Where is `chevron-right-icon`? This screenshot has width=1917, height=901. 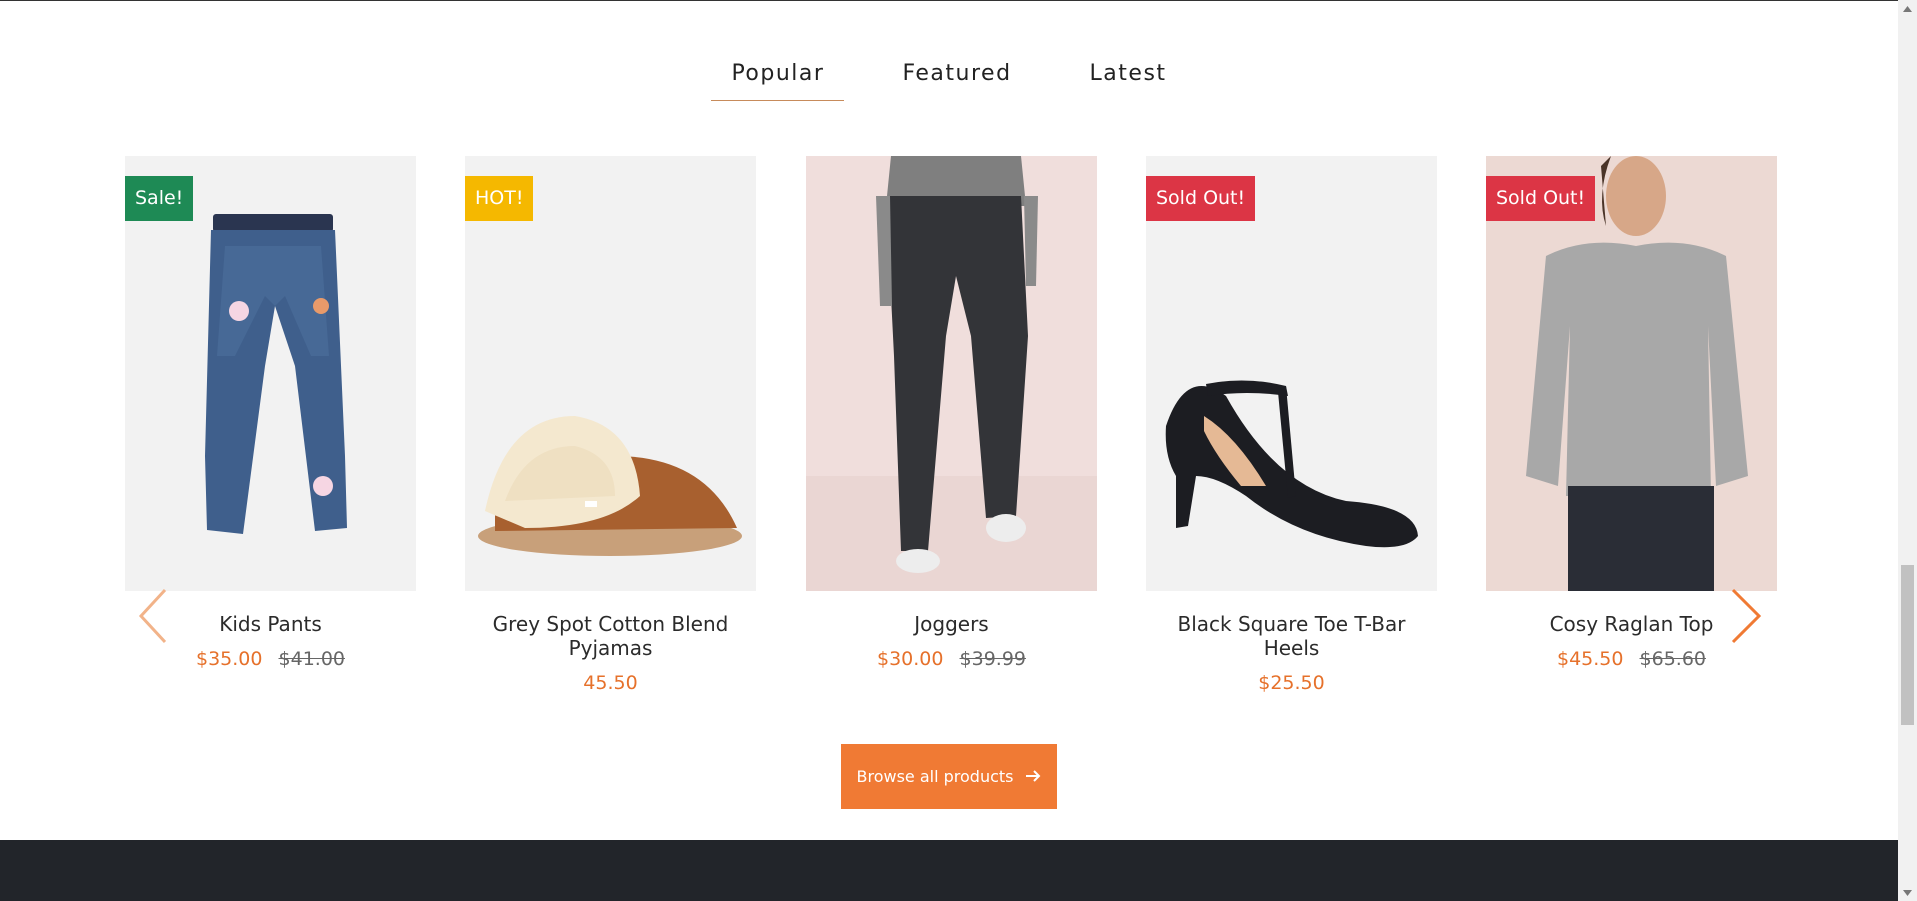
chevron-right-icon is located at coordinates (1746, 616).